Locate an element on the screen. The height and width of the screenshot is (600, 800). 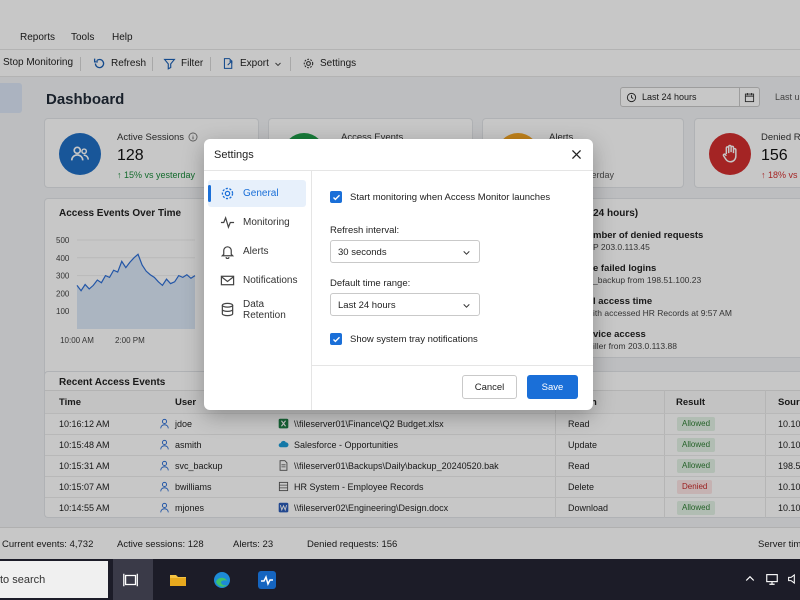
nav-label: Notifications is located at coordinates (270, 280).